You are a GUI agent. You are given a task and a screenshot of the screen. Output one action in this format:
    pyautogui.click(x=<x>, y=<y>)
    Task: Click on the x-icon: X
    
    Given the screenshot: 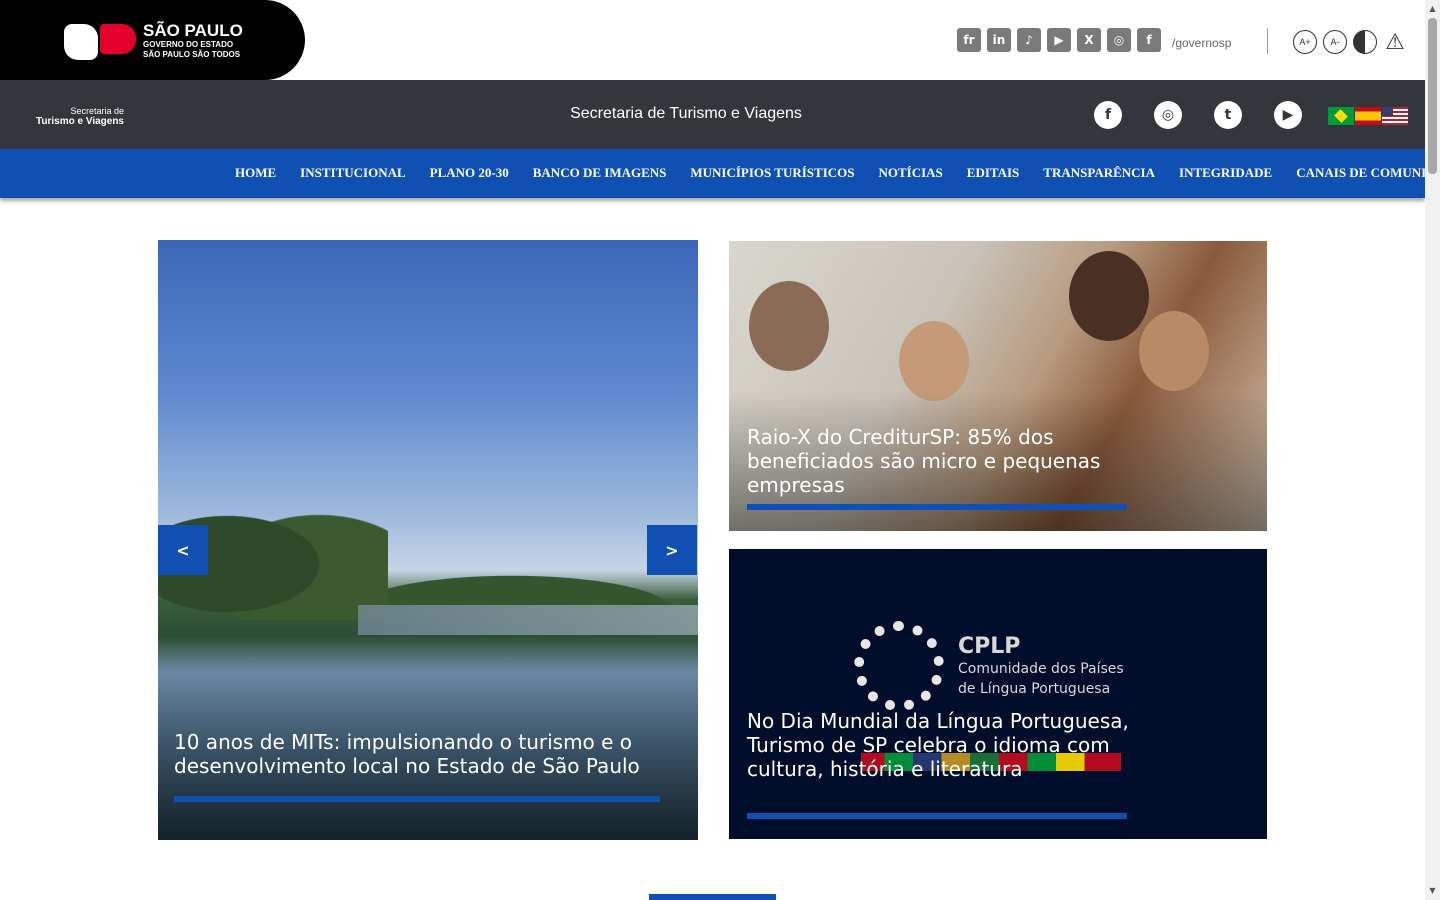 What is the action you would take?
    pyautogui.click(x=1089, y=40)
    